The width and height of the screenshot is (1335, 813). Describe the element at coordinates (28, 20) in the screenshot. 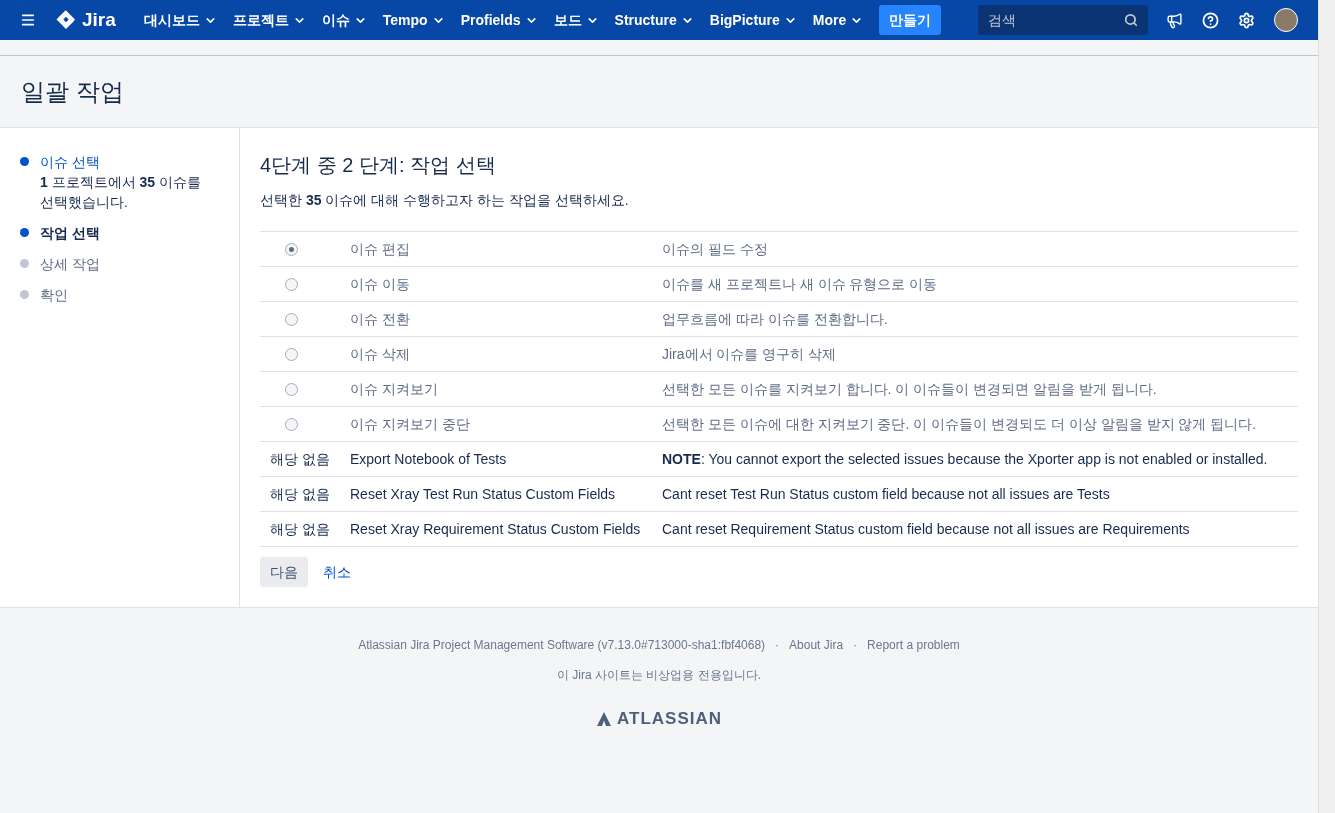

I see `menu-icon` at that location.